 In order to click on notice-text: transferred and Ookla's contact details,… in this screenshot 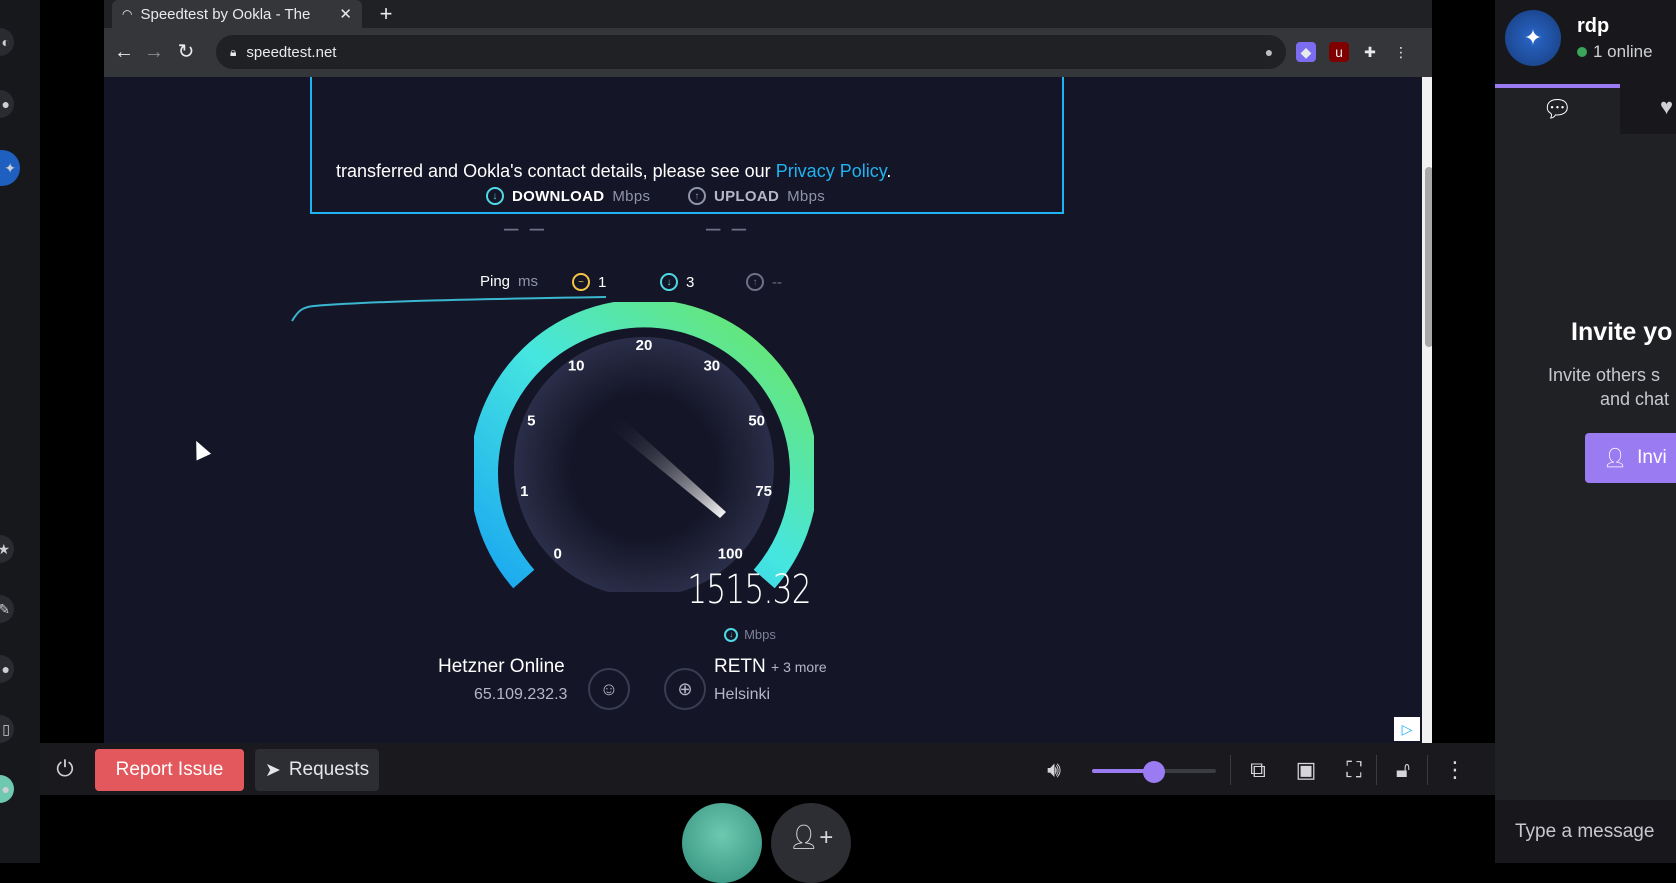, I will do `click(614, 171)`.